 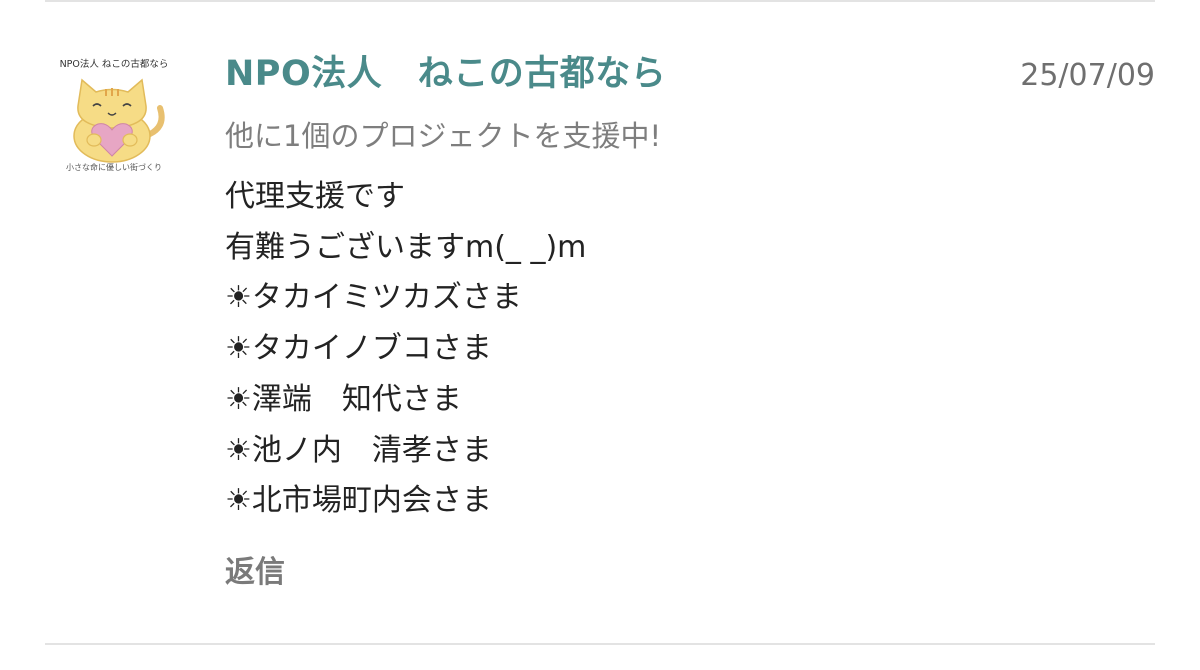 What do you see at coordinates (373, 298) in the screenshot?
I see `message-line: ☀タカイミツカズさま` at bounding box center [373, 298].